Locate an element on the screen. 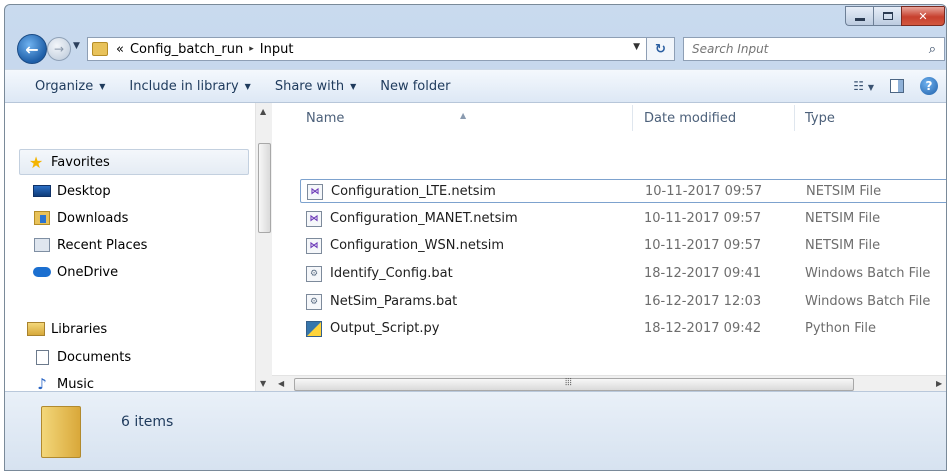 The image size is (948, 472). new-folder-label: New folder is located at coordinates (415, 86).